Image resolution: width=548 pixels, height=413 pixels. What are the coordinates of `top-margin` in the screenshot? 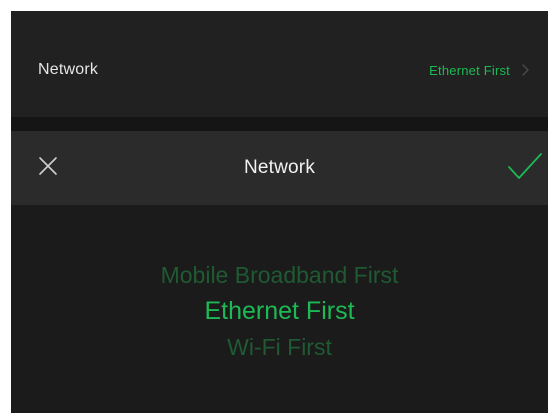 It's located at (274, 5).